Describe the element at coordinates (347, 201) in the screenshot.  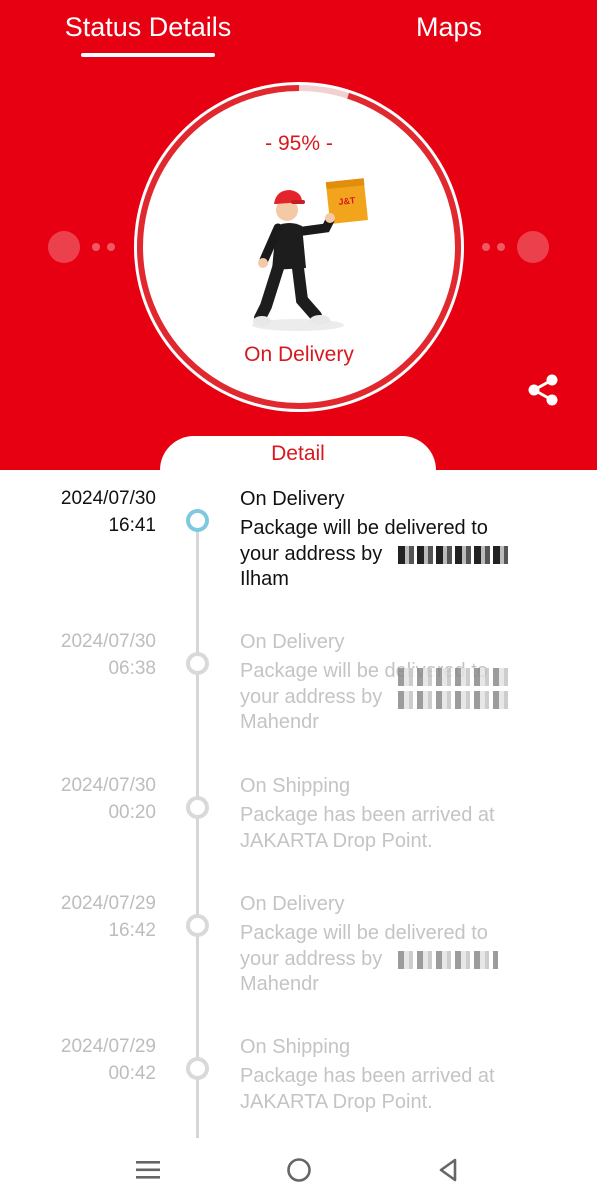
I see `box-logo: J&T` at that location.